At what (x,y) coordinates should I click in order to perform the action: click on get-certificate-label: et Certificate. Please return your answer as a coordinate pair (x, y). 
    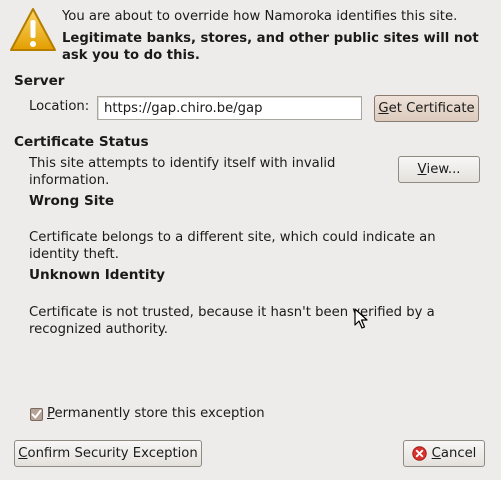
    Looking at the image, I should click on (431, 108).